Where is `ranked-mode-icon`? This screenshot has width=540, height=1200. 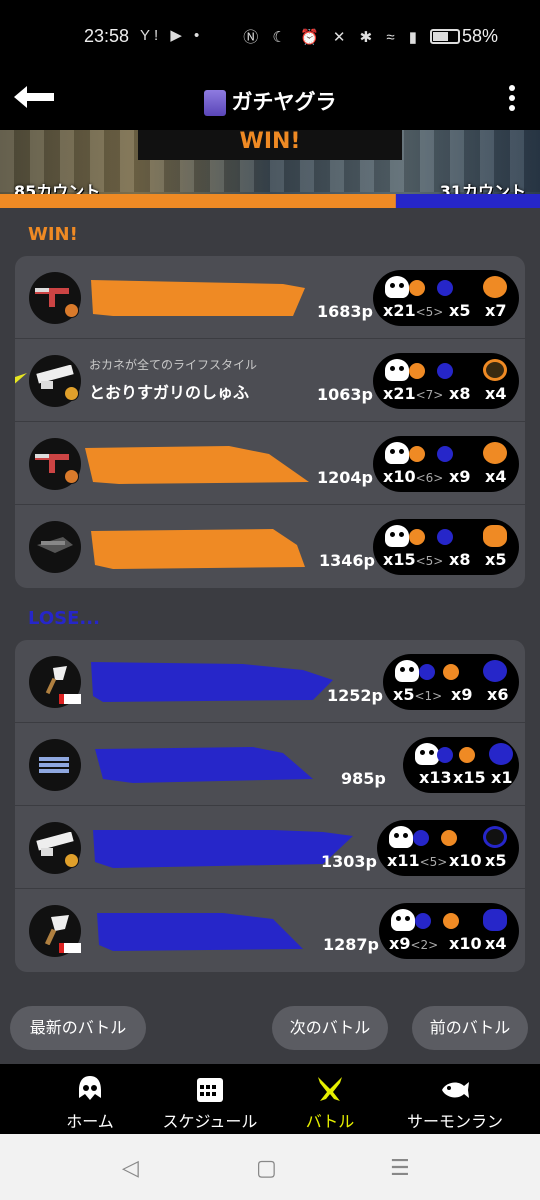
ranked-mode-icon is located at coordinates (214, 103).